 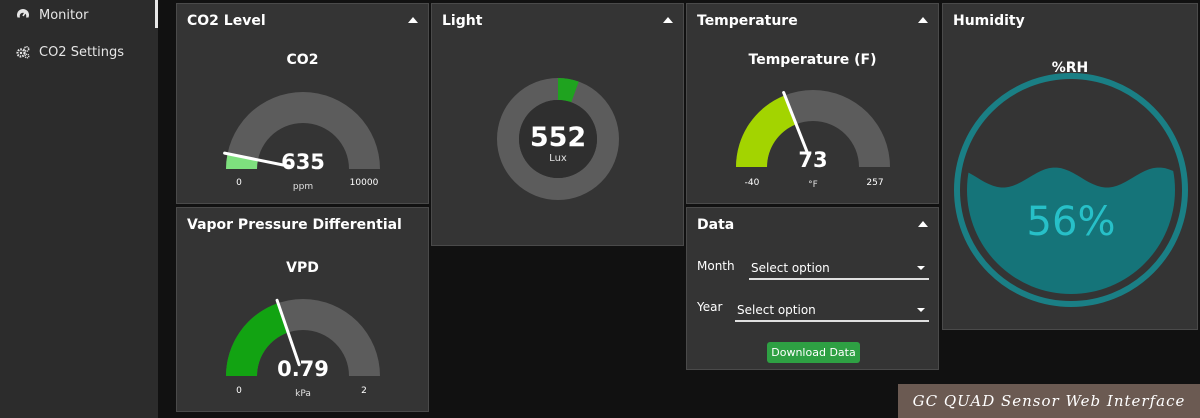 I want to click on gauge-value: 0.79, so click(x=303, y=369).